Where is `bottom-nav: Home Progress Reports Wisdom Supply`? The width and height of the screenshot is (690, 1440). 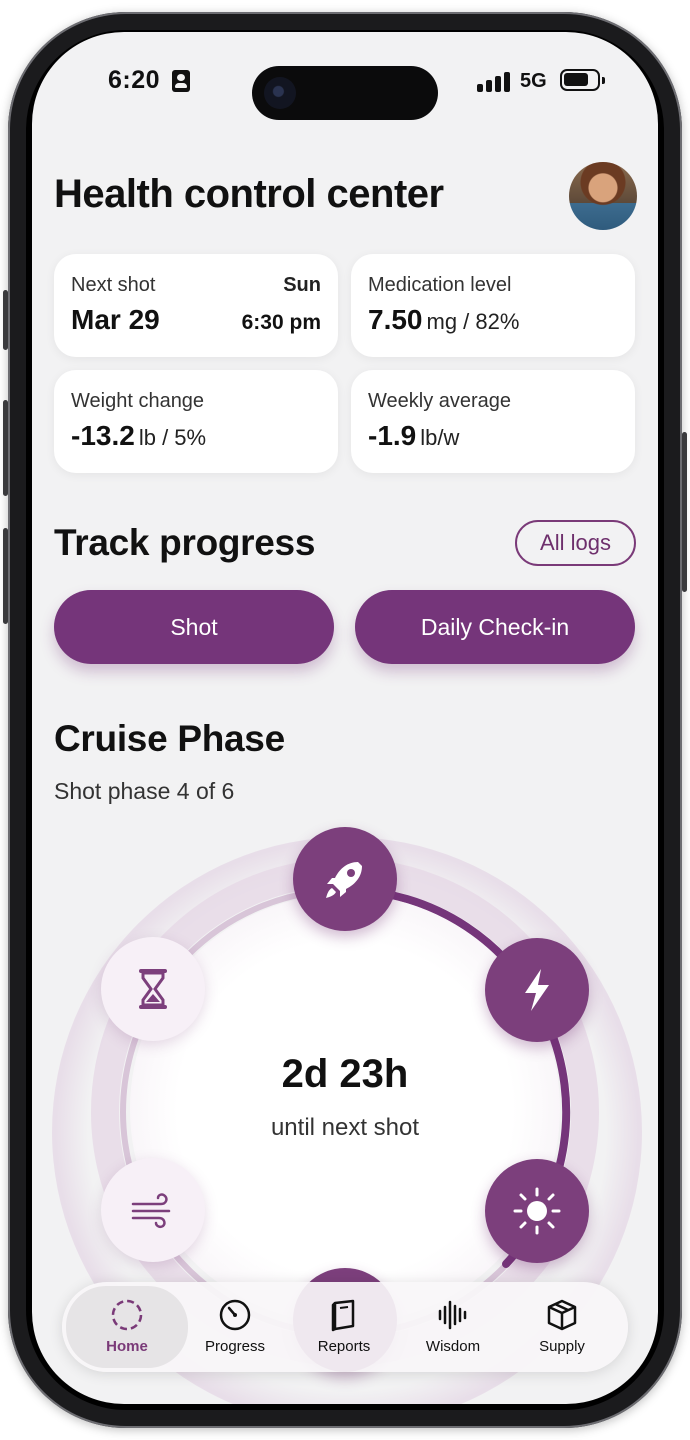 bottom-nav: Home Progress Reports Wisdom Supply is located at coordinates (345, 1327).